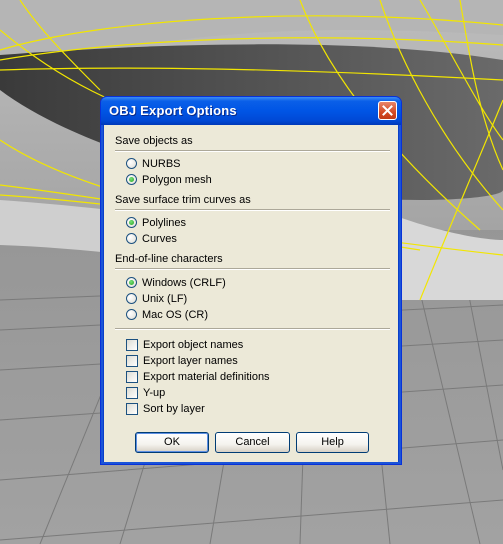 The height and width of the screenshot is (544, 503). What do you see at coordinates (169, 259) in the screenshot?
I see `section-eol-heading: End-of-line characters` at bounding box center [169, 259].